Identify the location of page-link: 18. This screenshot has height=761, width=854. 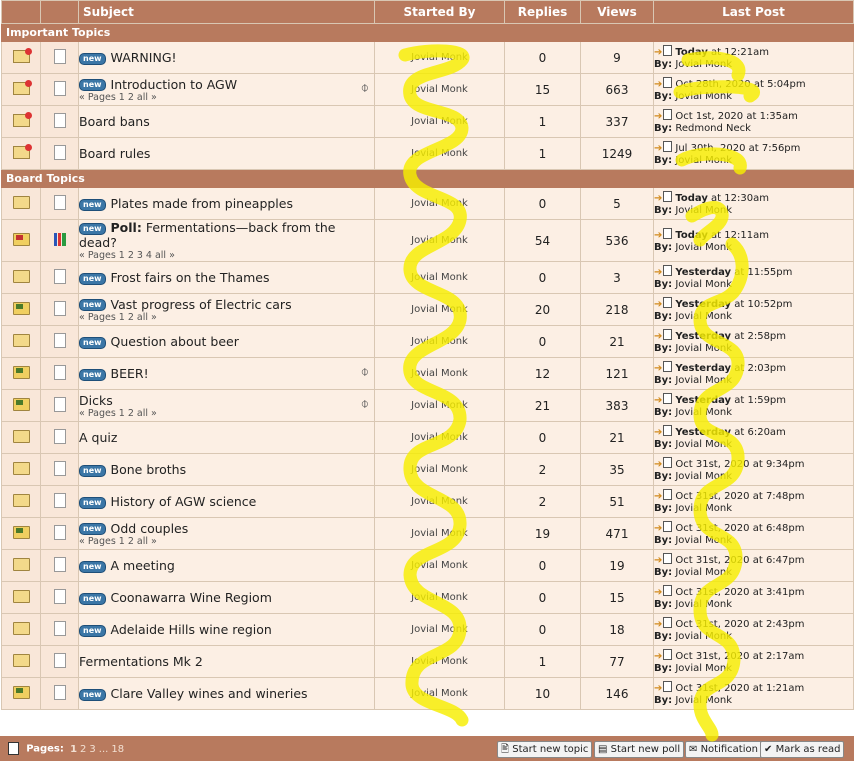
(117, 749).